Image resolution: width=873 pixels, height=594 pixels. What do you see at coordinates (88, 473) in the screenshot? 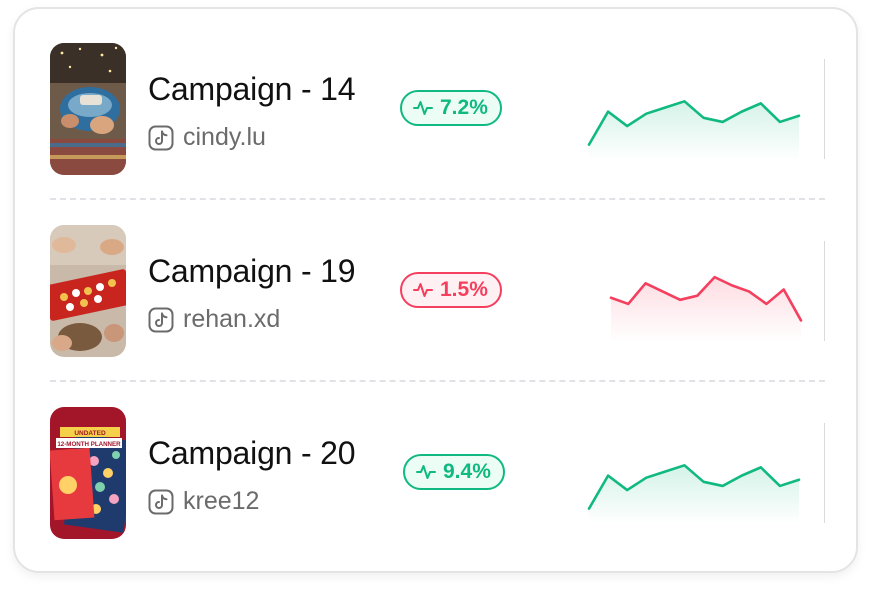
I see `campaign-thumbnail: UNDATED 12-MONTH PLANNER` at bounding box center [88, 473].